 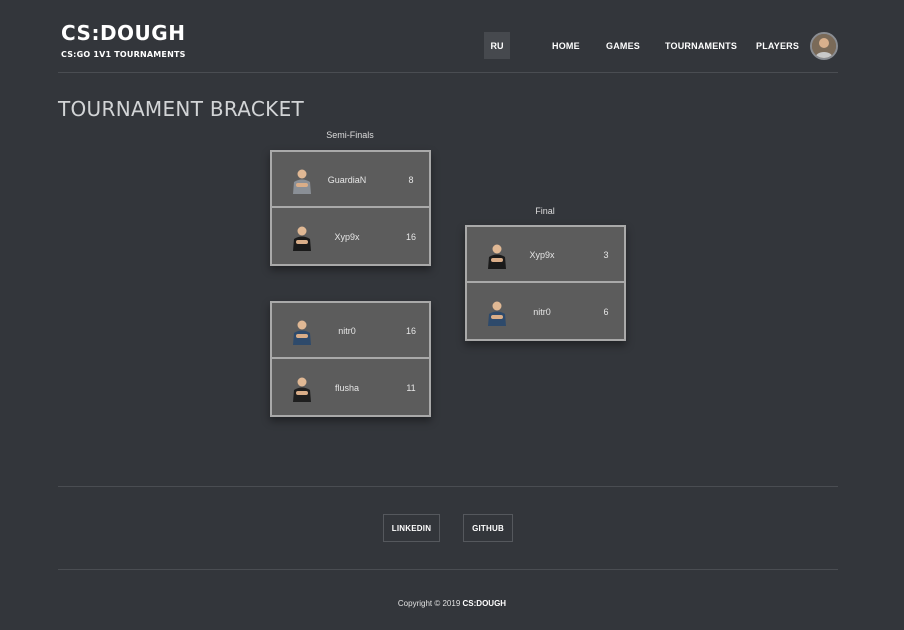 What do you see at coordinates (777, 46) in the screenshot?
I see `nav-players: PLAYERS` at bounding box center [777, 46].